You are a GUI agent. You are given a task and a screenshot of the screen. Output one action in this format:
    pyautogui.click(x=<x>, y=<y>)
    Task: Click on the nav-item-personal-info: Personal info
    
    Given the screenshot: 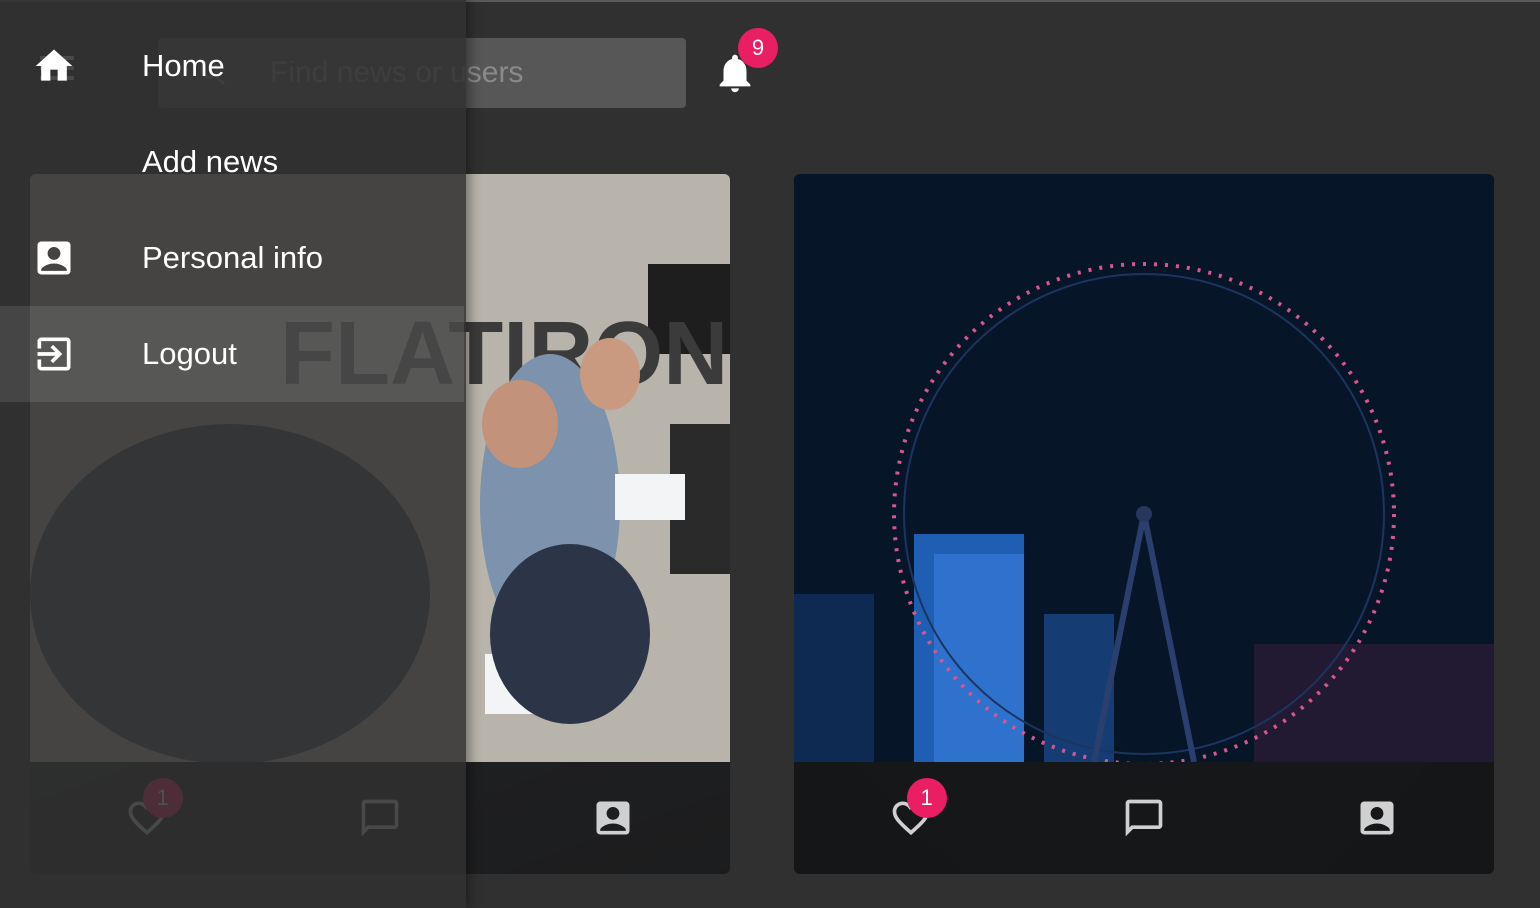 What is the action you would take?
    pyautogui.click(x=232, y=258)
    